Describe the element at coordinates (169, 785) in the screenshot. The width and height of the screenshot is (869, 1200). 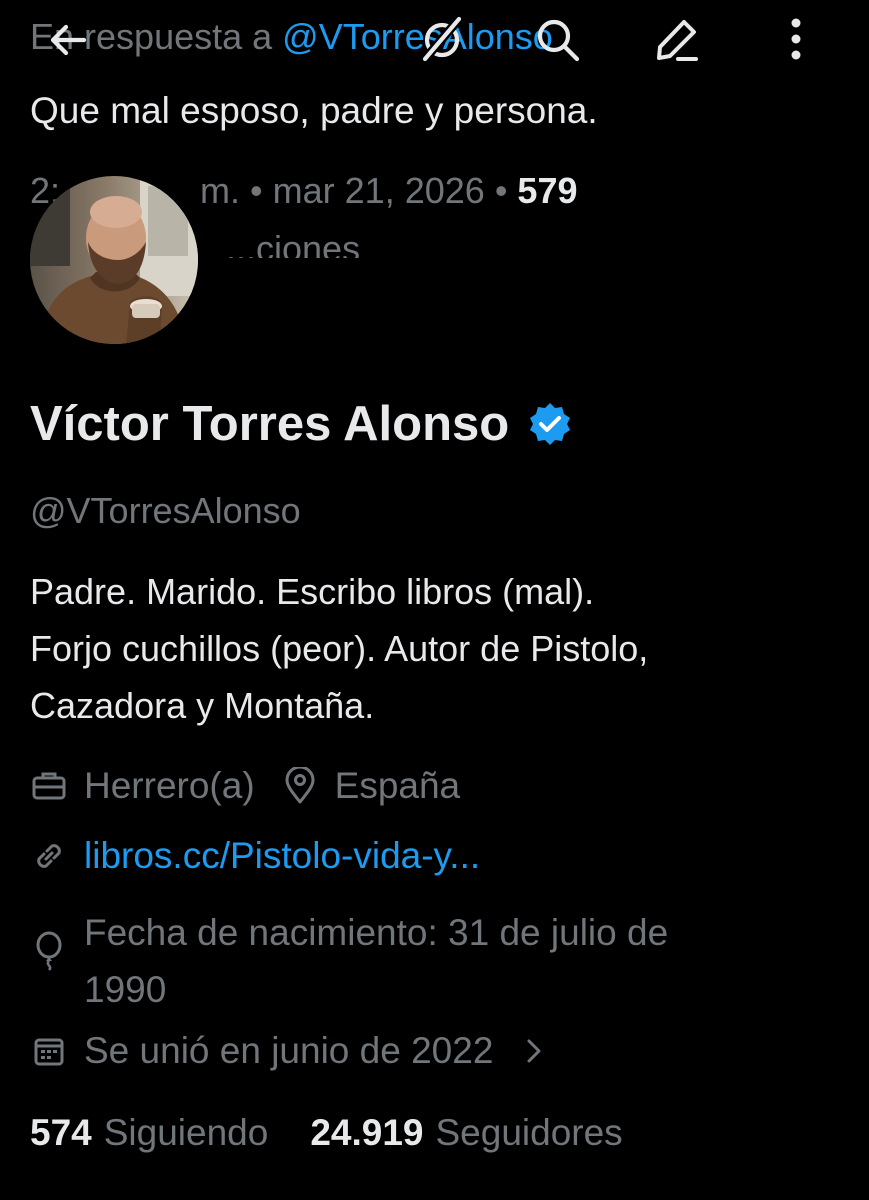
I see `profile-profession: Herrero(a)` at that location.